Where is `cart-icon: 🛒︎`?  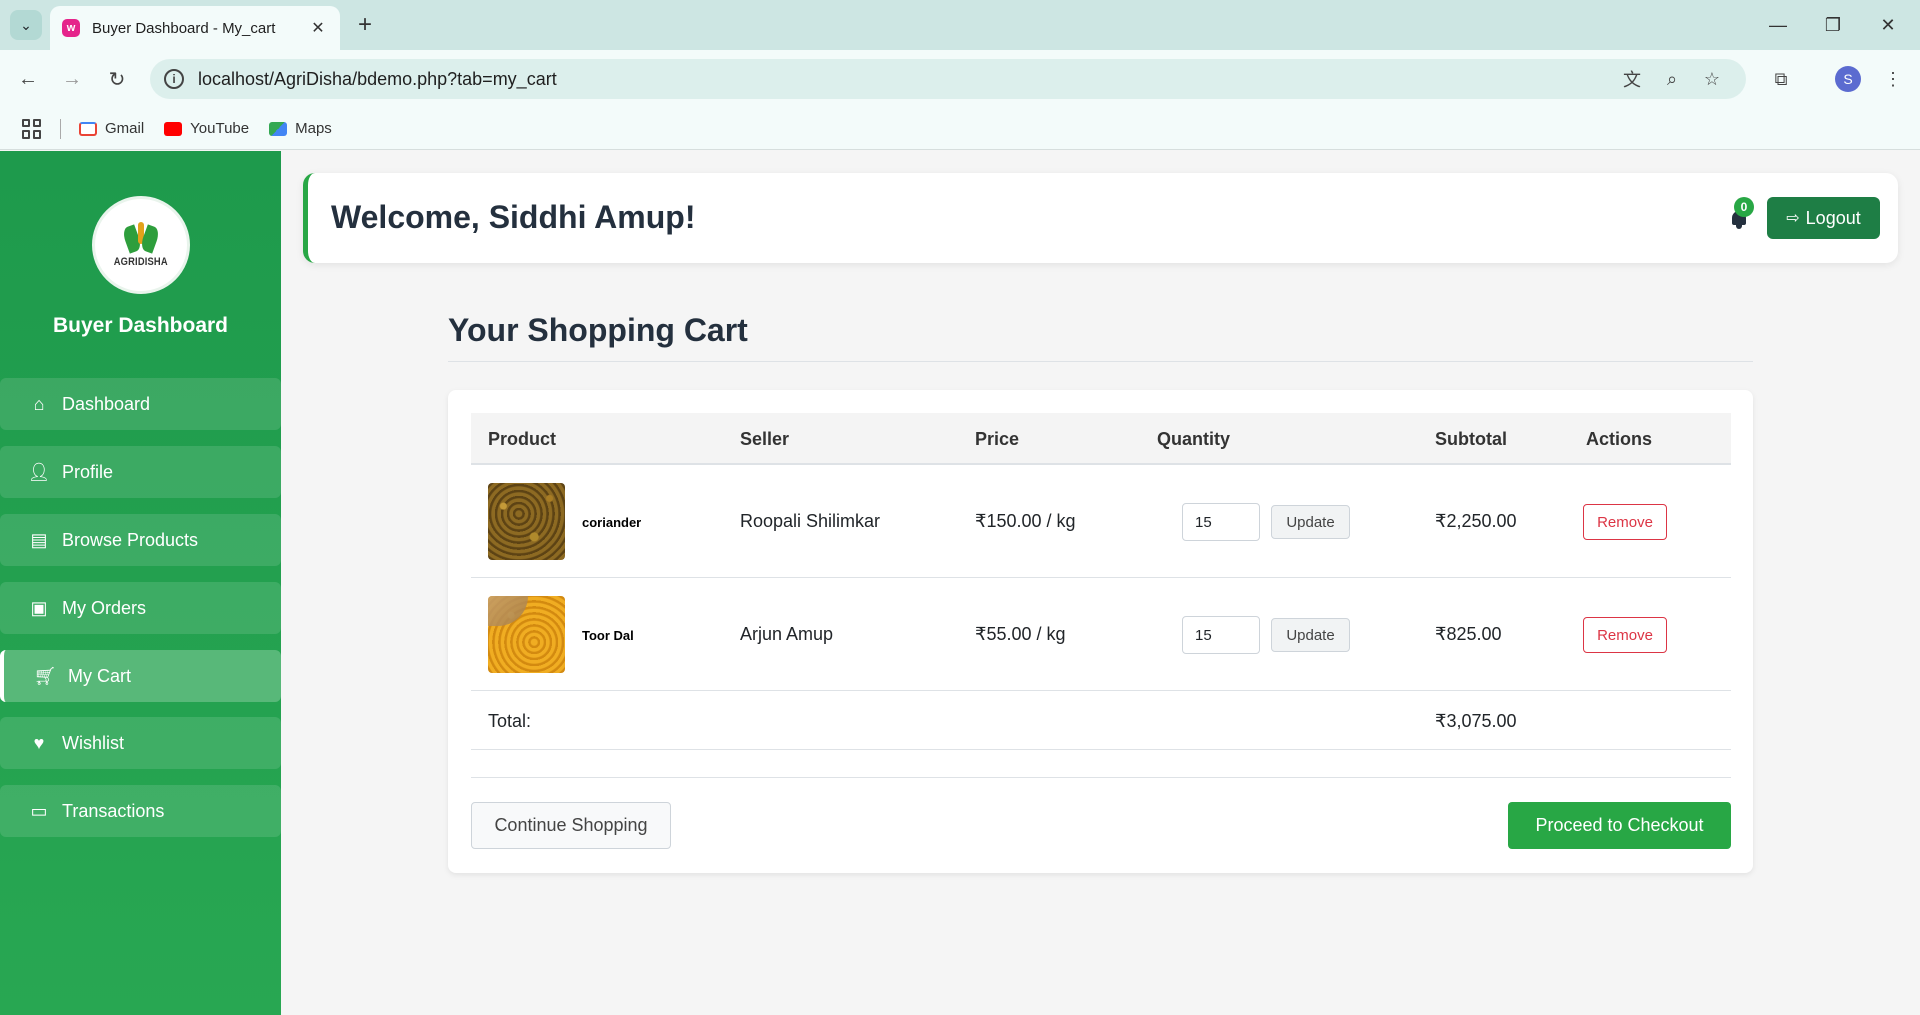
cart-icon: 🛒︎ is located at coordinates (45, 675).